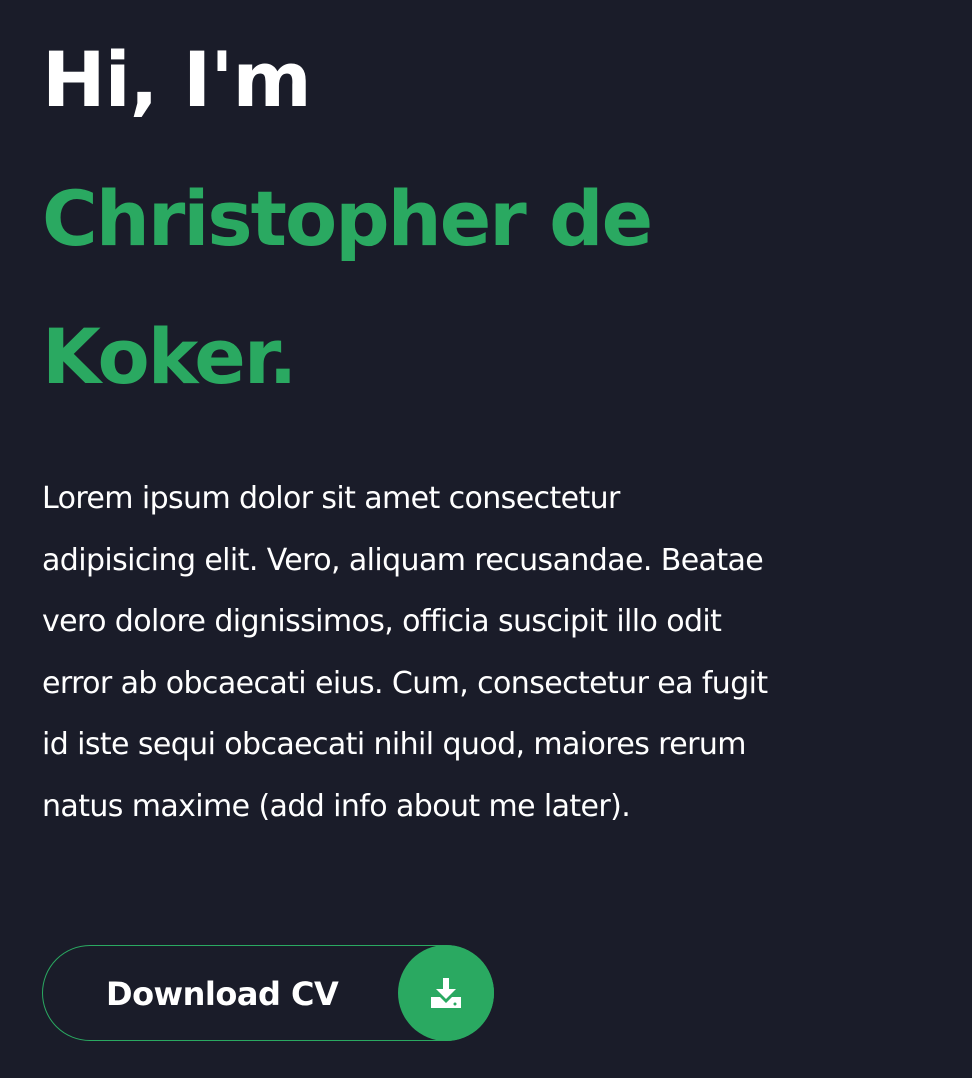 The height and width of the screenshot is (1078, 972). What do you see at coordinates (347, 287) in the screenshot?
I see `hero-name: Christopher de Koker.` at bounding box center [347, 287].